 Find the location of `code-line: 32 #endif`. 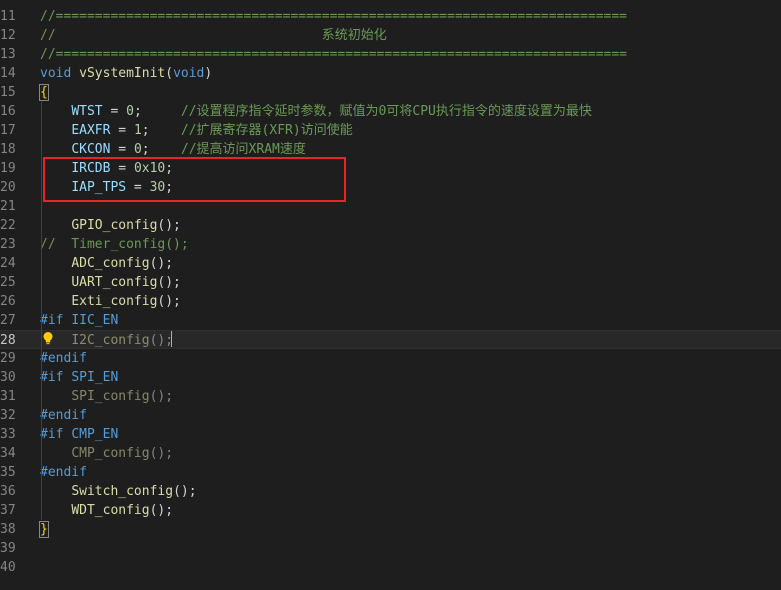

code-line: 32 #endif is located at coordinates (390, 415).